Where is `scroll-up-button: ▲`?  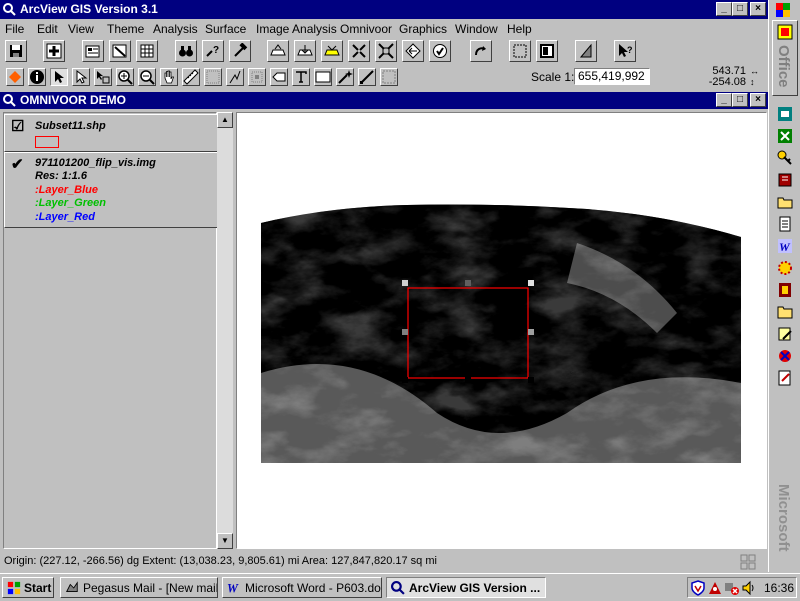 scroll-up-button: ▲ is located at coordinates (225, 120).